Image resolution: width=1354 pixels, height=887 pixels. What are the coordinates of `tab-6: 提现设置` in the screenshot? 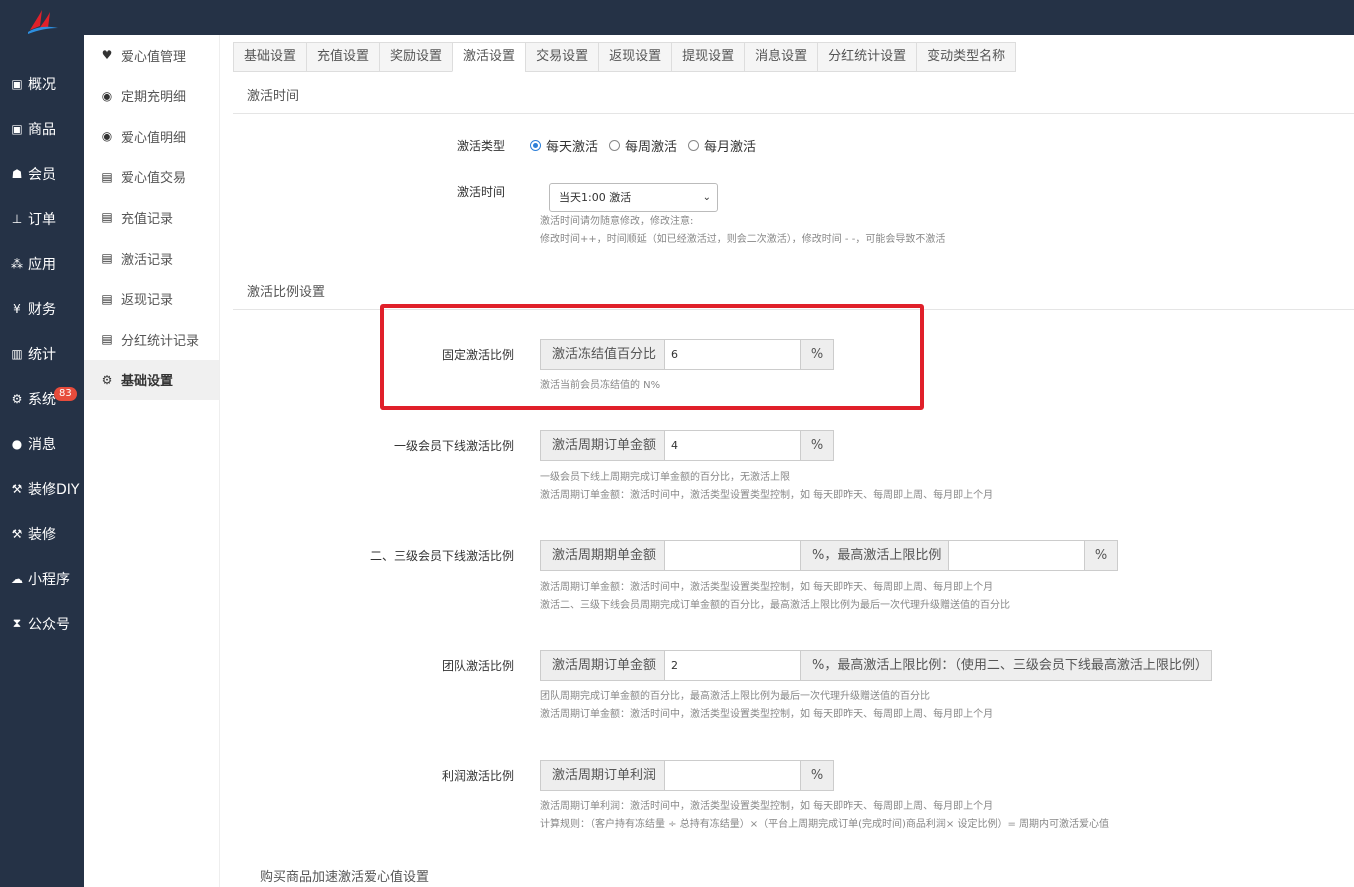 It's located at (708, 57).